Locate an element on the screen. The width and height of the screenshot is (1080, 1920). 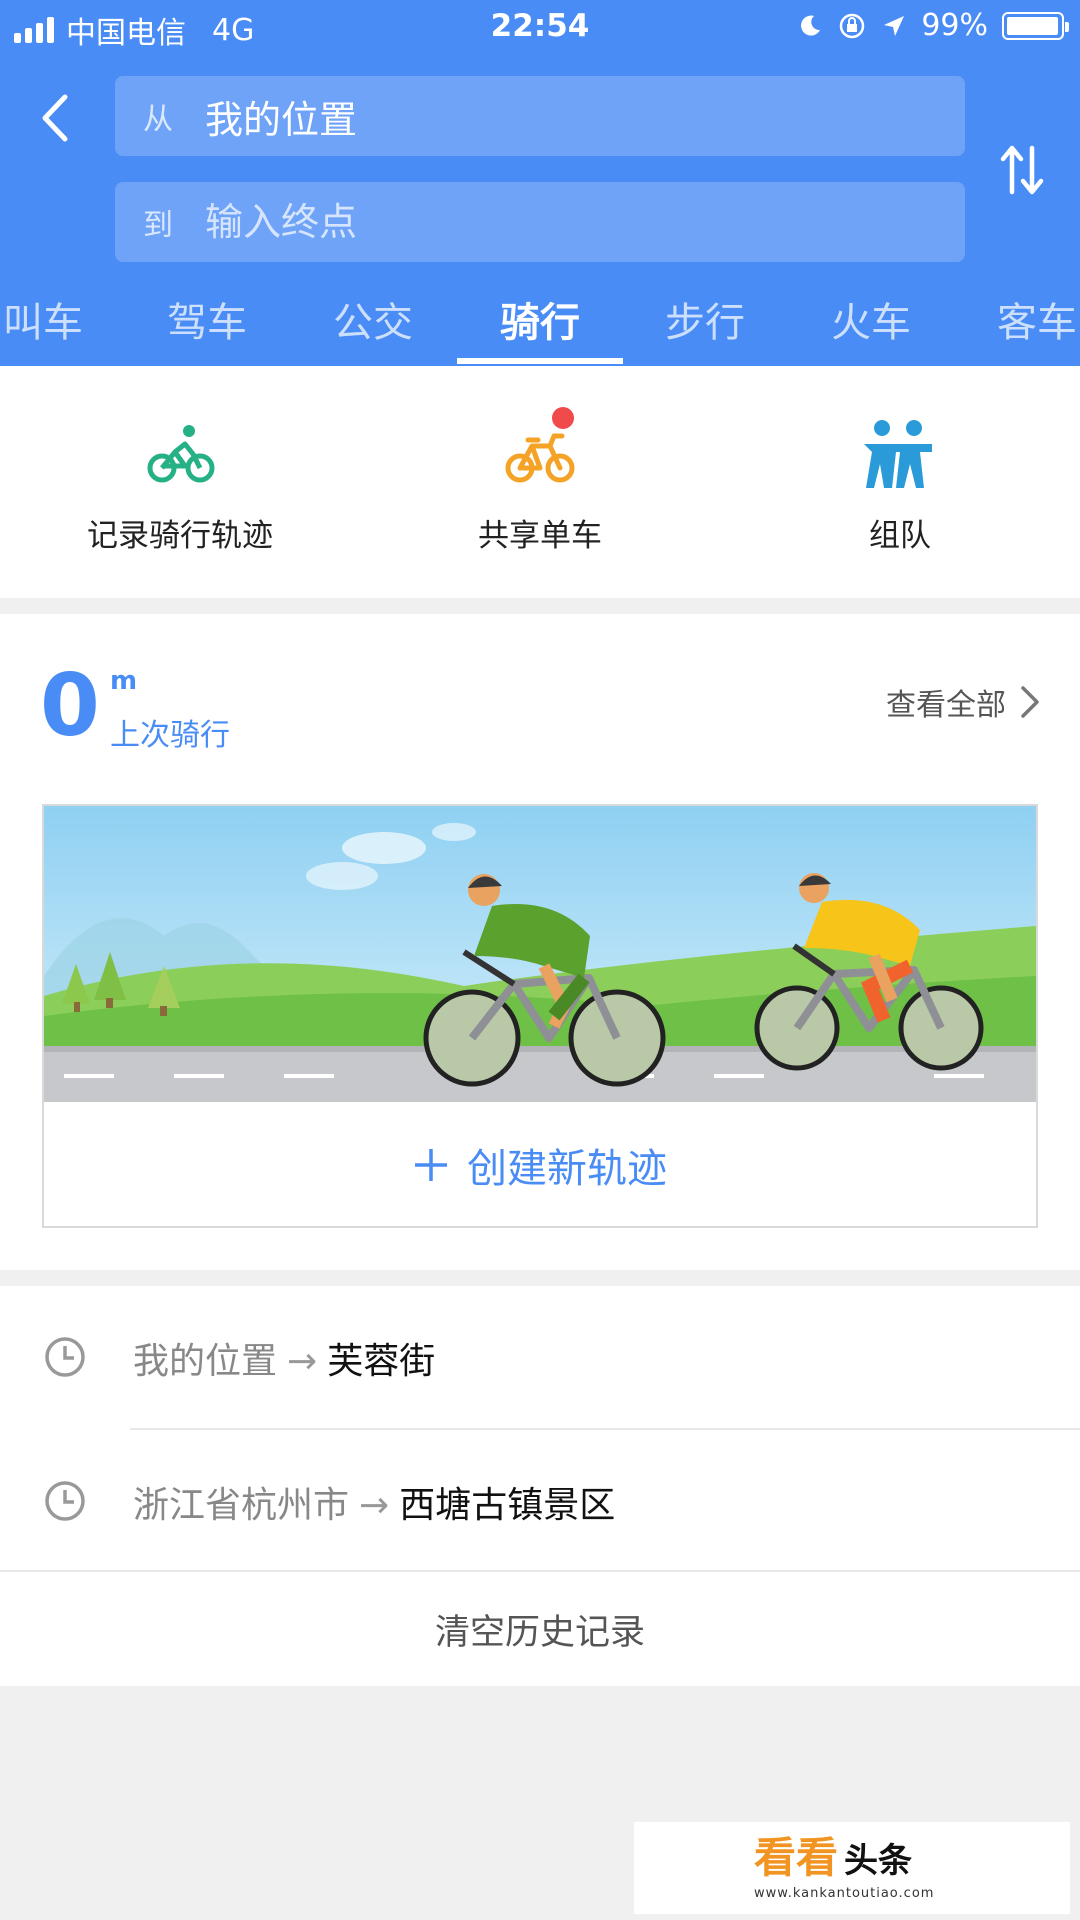
battery-icon is located at coordinates (1035, 25).